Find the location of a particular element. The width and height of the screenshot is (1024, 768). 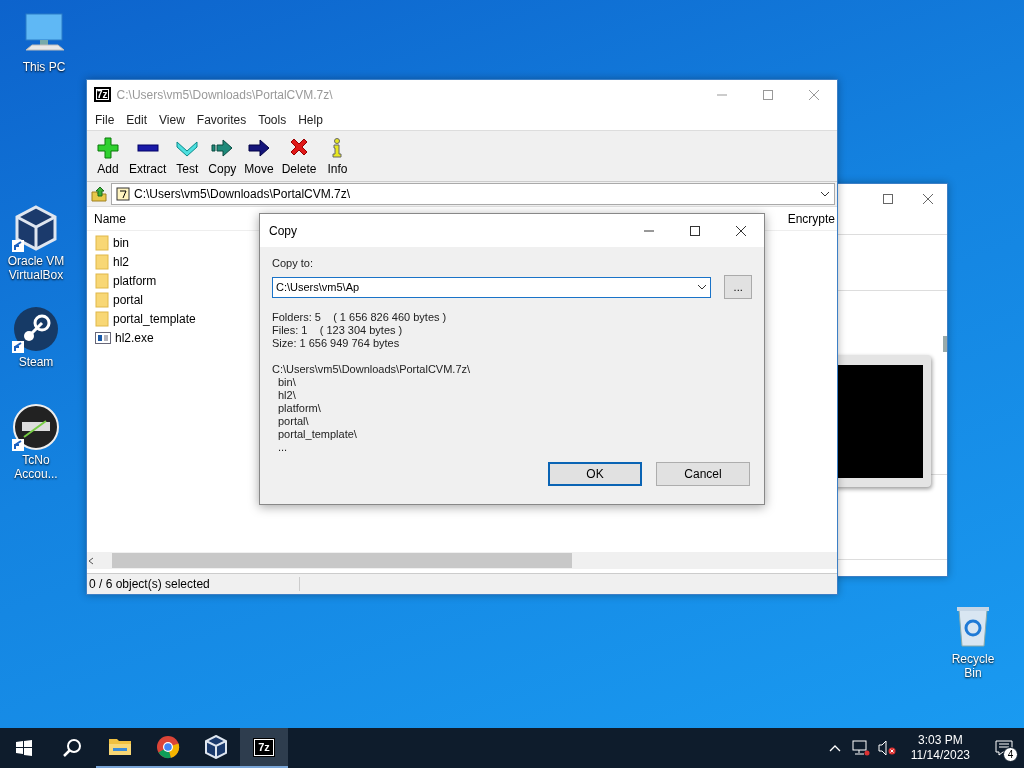

file-name: platform is located at coordinates (135, 280).